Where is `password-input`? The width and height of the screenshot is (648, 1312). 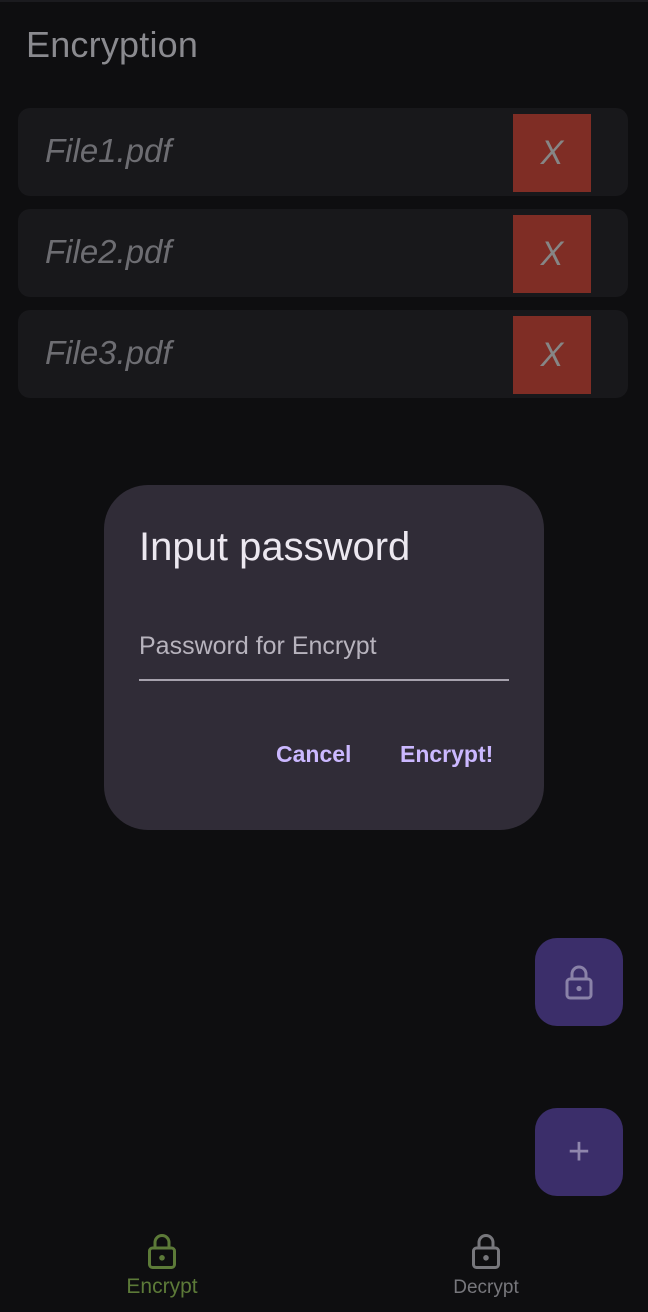 password-input is located at coordinates (324, 647).